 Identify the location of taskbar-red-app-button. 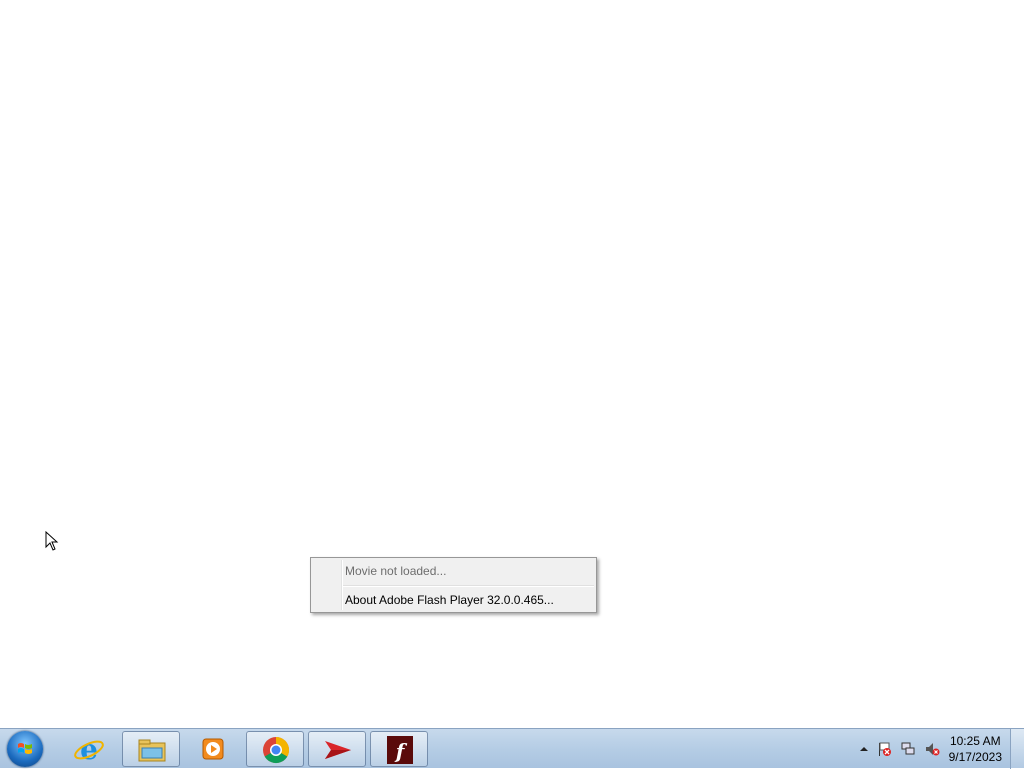
(337, 749).